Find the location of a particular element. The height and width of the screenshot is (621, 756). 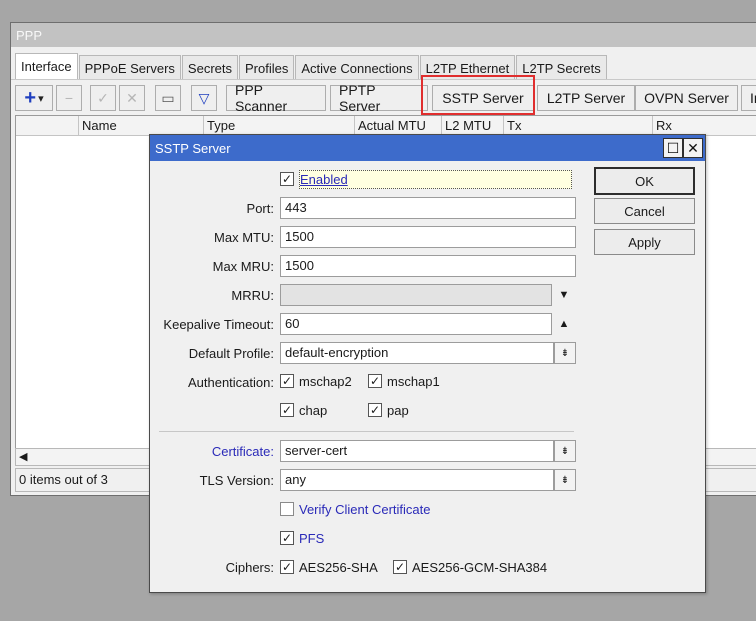

cipher-aes256-gcm-row: ✓ AES256-GCM-SHA384 is located at coordinates (470, 567).